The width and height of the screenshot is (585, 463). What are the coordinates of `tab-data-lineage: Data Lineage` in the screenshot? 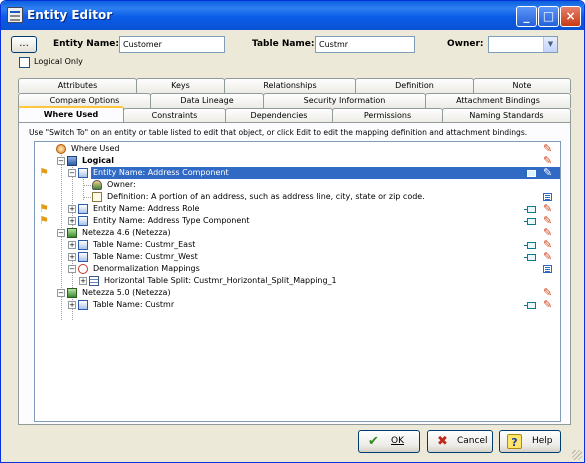 It's located at (207, 100).